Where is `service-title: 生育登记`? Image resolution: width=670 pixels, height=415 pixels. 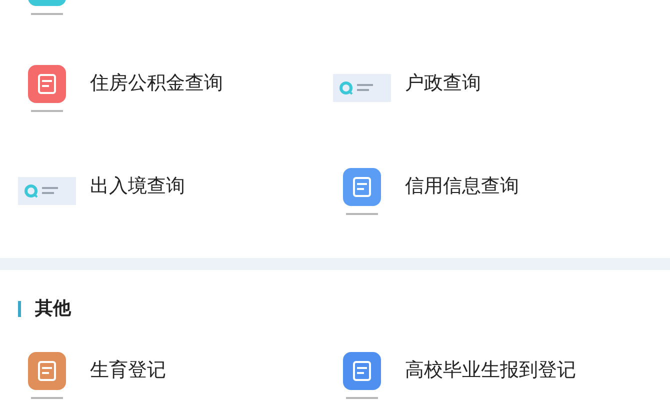
service-title: 生育登记 is located at coordinates (128, 370).